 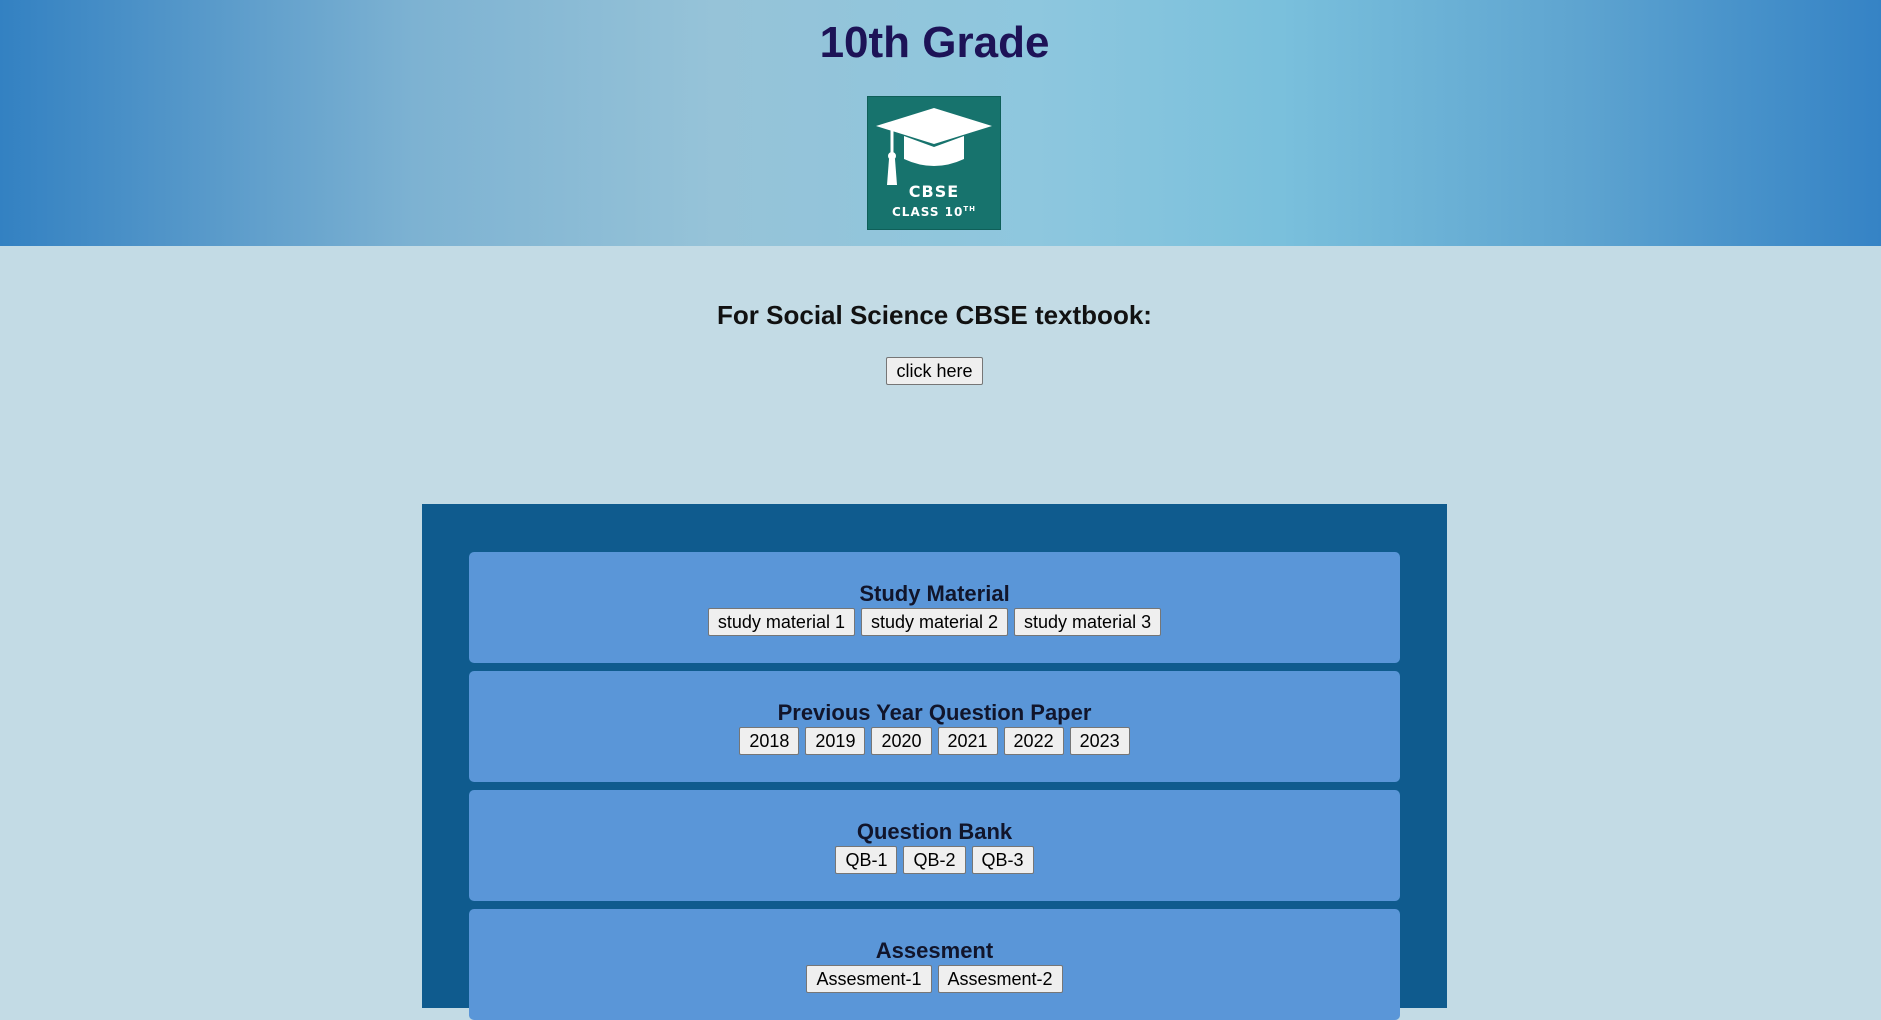 I want to click on year-2022-button: 2022, so click(x=1033, y=741).